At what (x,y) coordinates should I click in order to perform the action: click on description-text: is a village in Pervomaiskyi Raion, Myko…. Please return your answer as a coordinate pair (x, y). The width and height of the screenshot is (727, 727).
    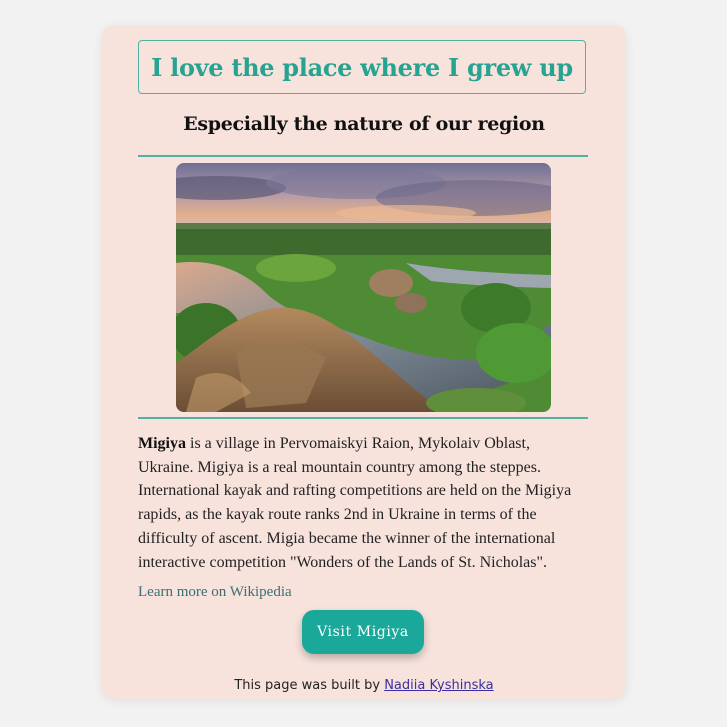
    Looking at the image, I should click on (355, 503).